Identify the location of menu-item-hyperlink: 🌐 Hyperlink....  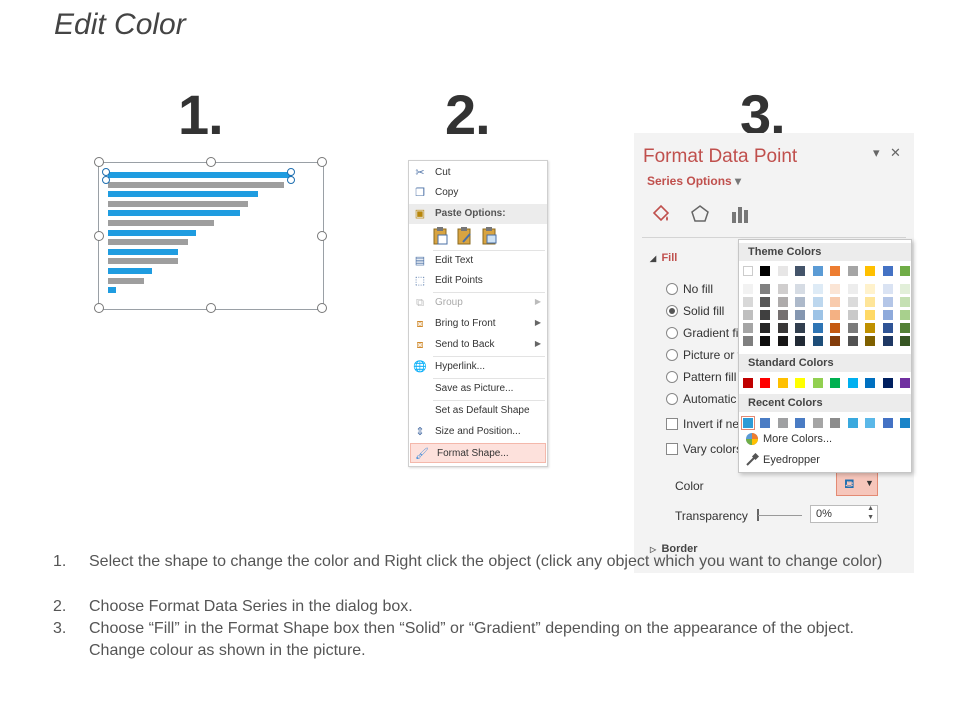
(478, 367).